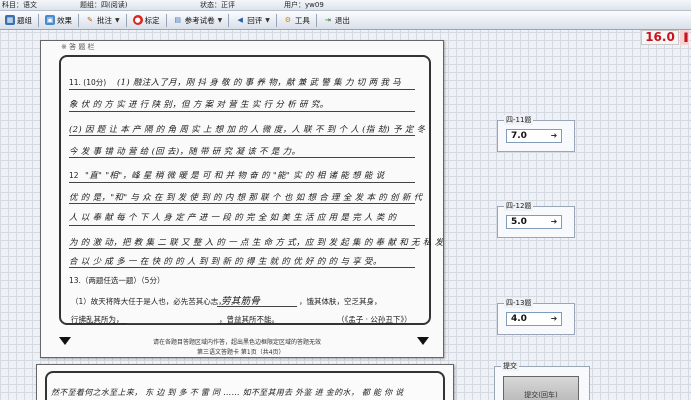 The height and width of the screenshot is (400, 691). I want to click on subject-label: 科目：语文, so click(19, 5).